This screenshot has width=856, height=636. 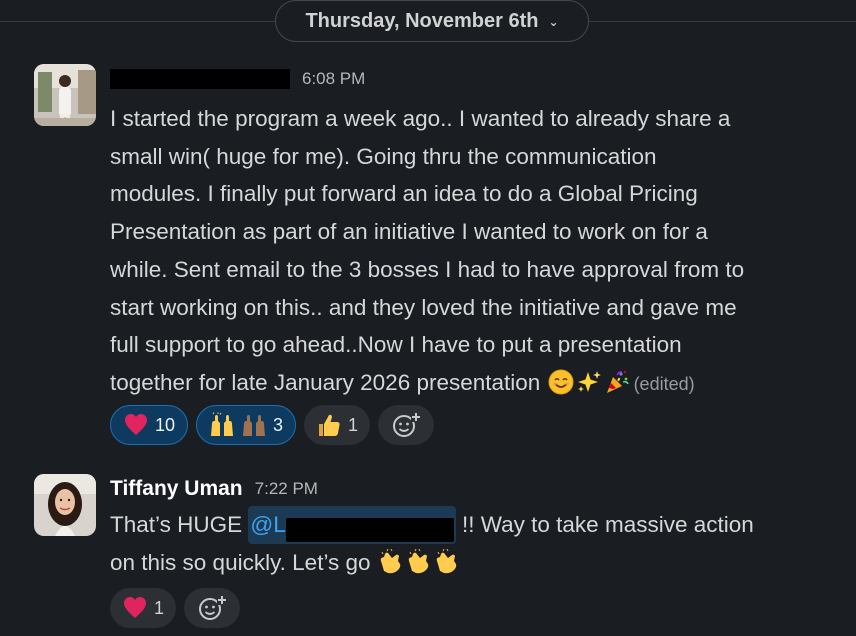 What do you see at coordinates (176, 489) in the screenshot?
I see `author-name: Tiffany Uman` at bounding box center [176, 489].